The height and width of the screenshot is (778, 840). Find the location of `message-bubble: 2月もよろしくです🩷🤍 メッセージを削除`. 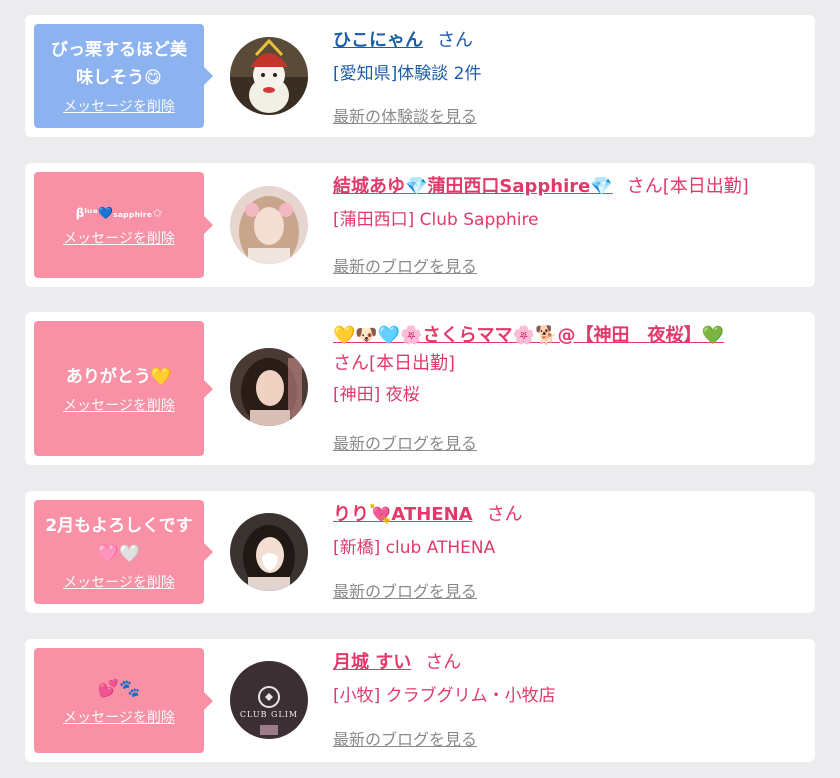

message-bubble: 2月もよろしくです🩷🤍 メッセージを削除 is located at coordinates (123, 552).